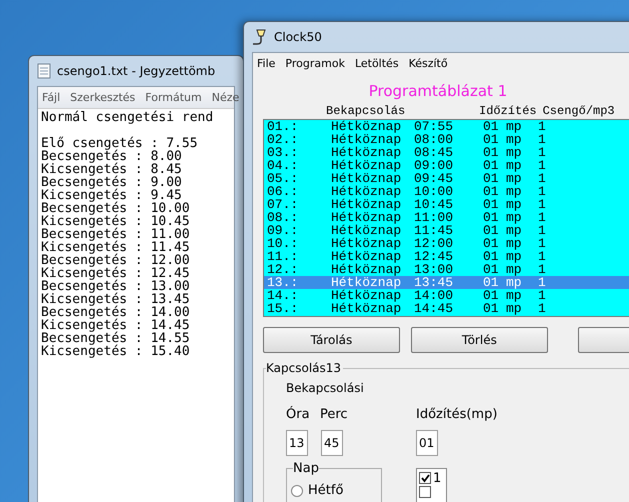 The width and height of the screenshot is (629, 502). I want to click on table-heading: Programtáblázat 1, so click(438, 91).